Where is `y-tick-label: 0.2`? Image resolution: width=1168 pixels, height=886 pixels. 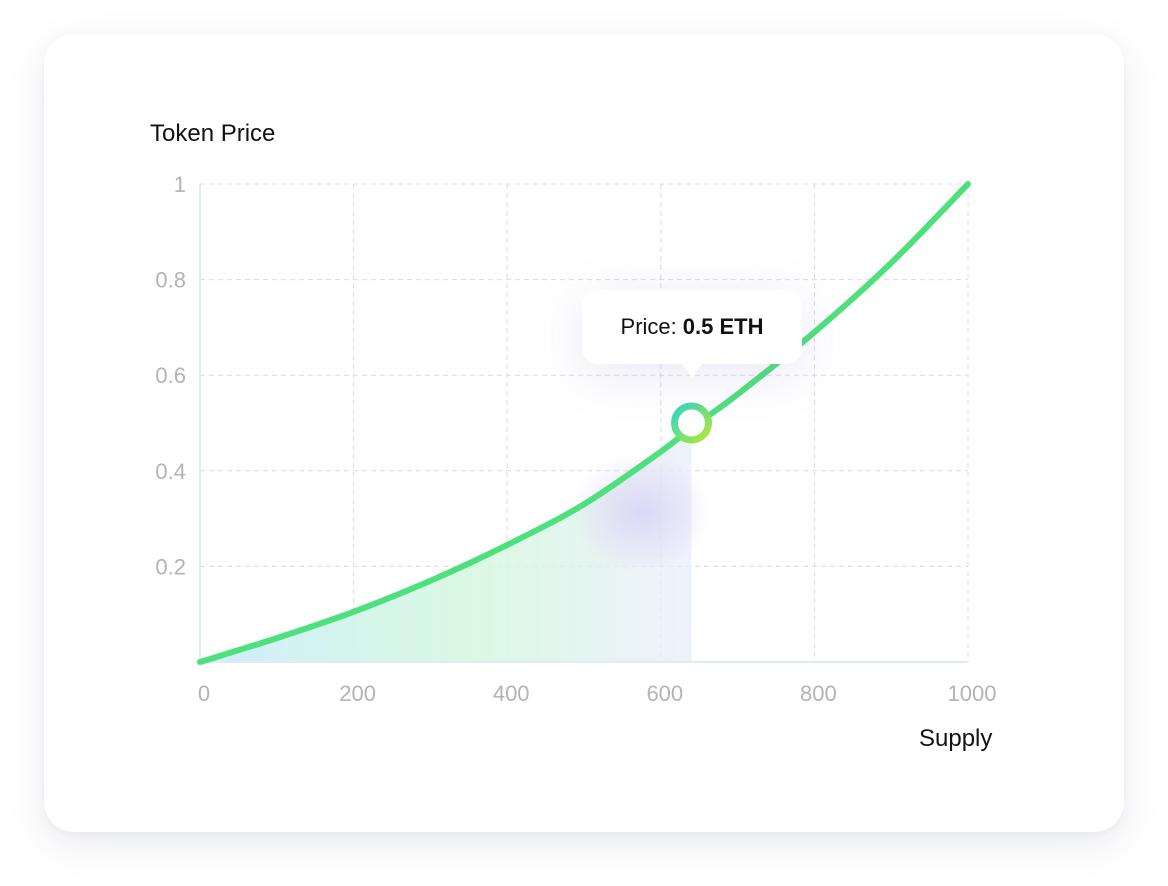
y-tick-label: 0.2 is located at coordinates (170, 566).